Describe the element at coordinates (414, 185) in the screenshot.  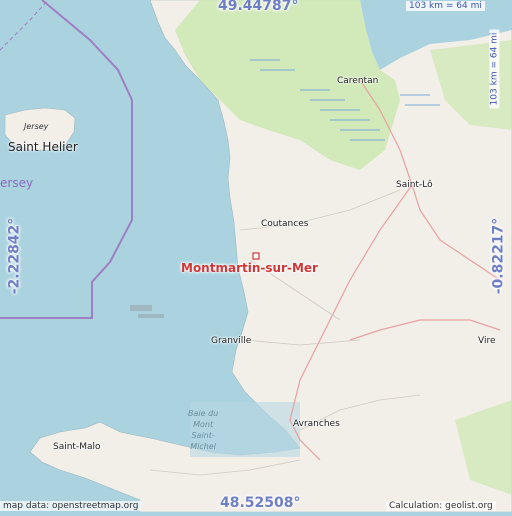
I see `town-saint-lo: Saint-Lô` at that location.